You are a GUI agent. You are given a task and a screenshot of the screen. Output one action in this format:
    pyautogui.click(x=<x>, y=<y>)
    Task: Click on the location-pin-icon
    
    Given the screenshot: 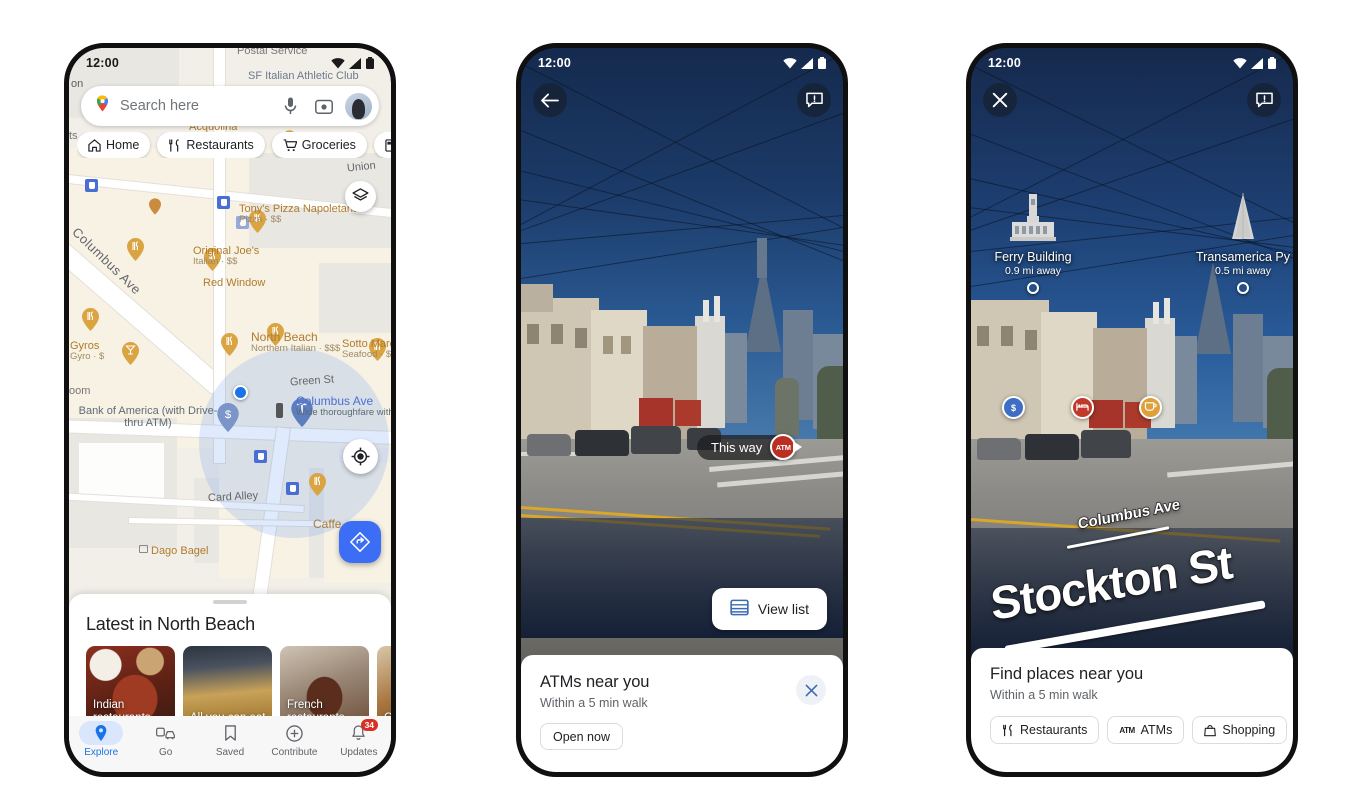 What is the action you would take?
    pyautogui.click(x=101, y=733)
    